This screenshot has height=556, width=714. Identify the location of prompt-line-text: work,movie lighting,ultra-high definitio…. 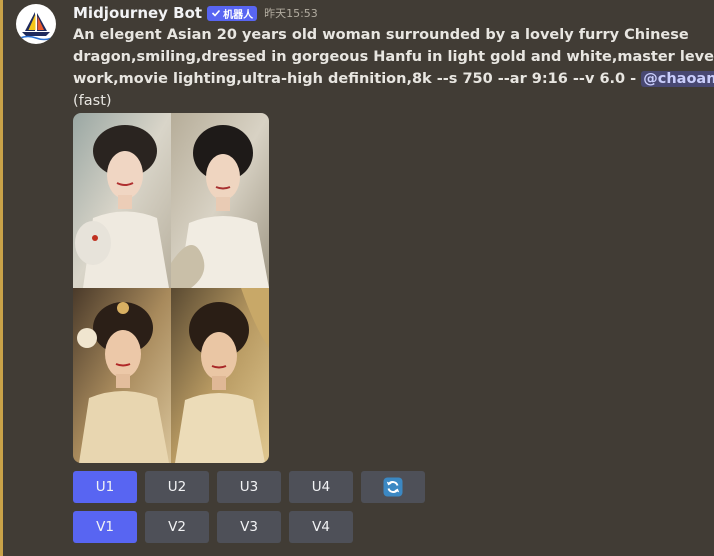
(357, 79).